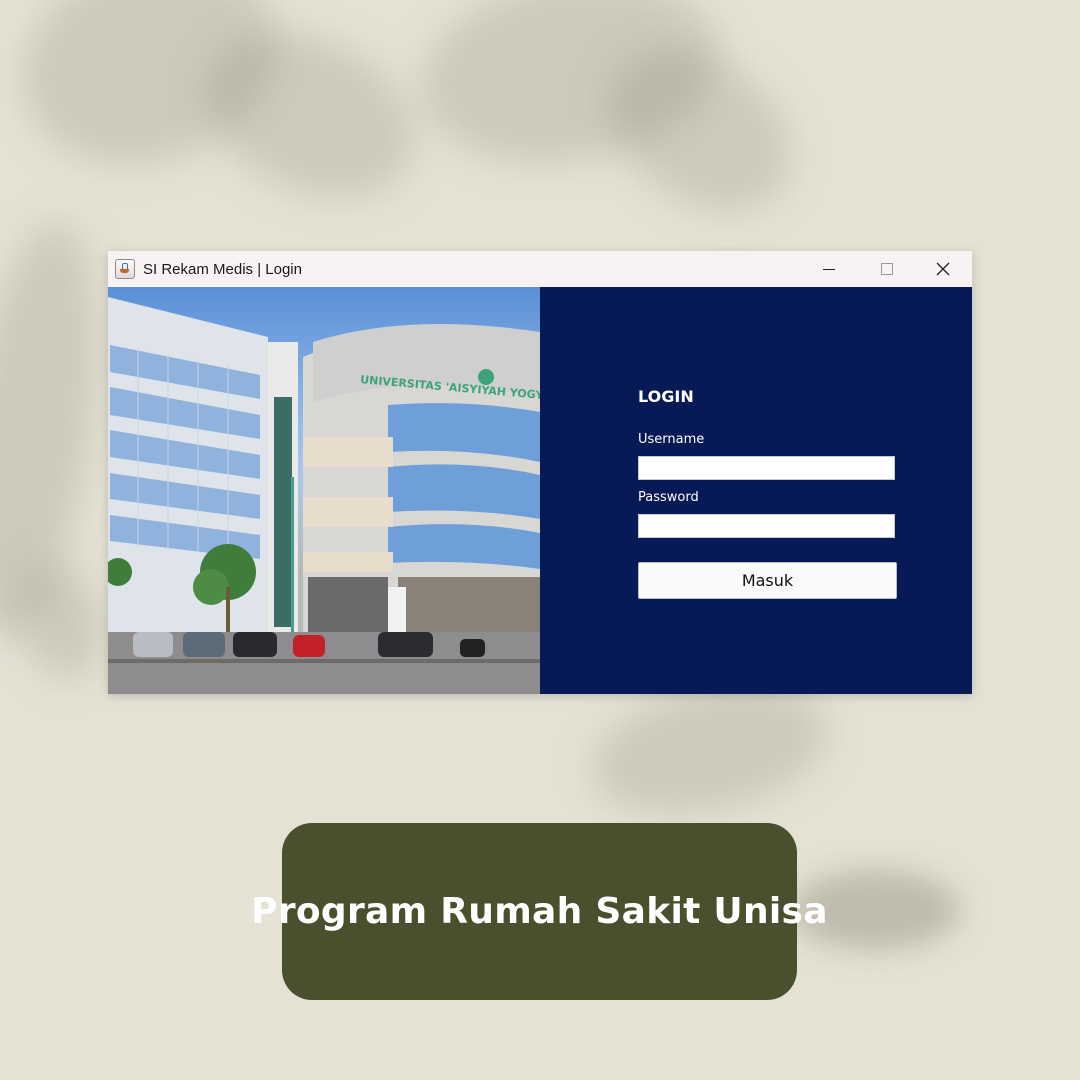 This screenshot has height=1080, width=1080. What do you see at coordinates (324, 495) in the screenshot?
I see `campus-building-illustration: UNIVERSITAS 'AISYIYAH YOGYA` at bounding box center [324, 495].